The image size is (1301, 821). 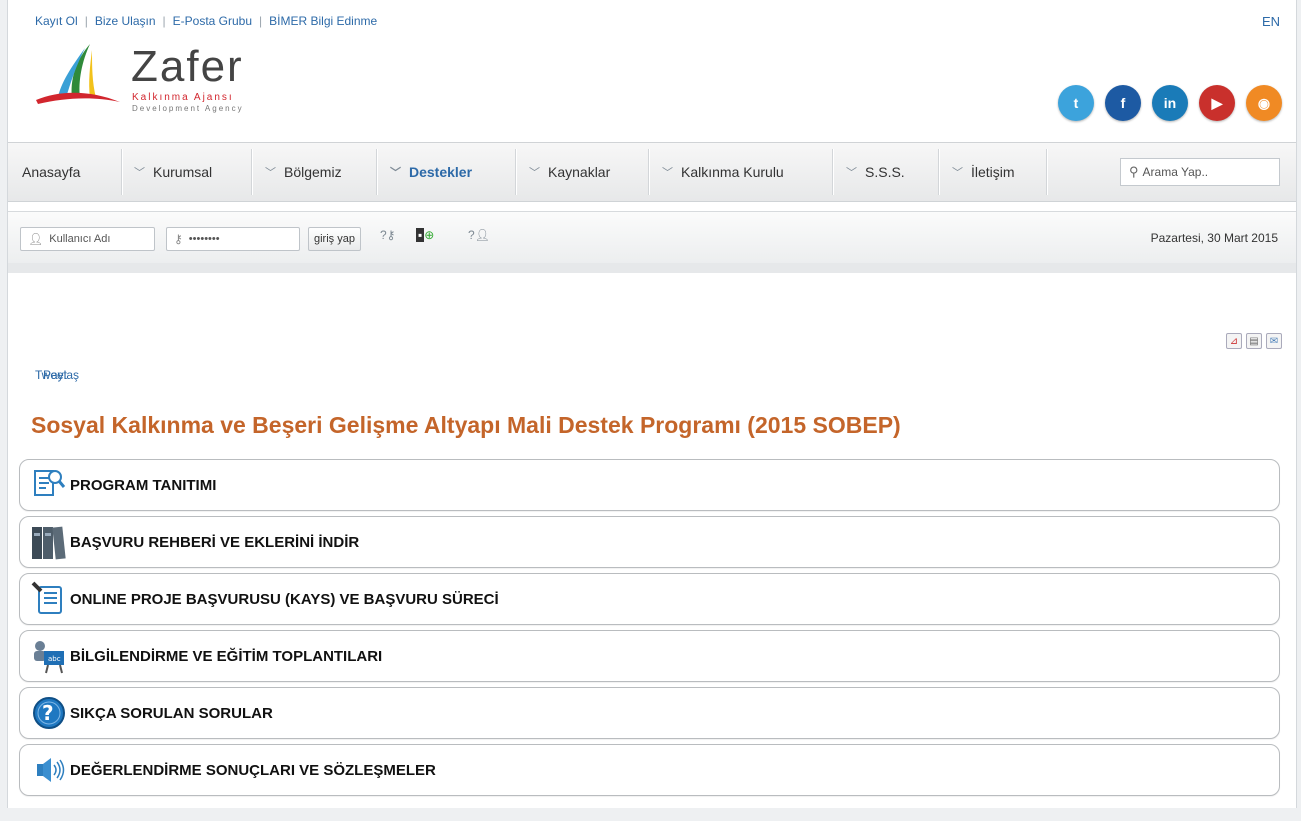 I want to click on section-sss: ? SIKÇA SORULAN SORULAR, so click(x=649, y=713).